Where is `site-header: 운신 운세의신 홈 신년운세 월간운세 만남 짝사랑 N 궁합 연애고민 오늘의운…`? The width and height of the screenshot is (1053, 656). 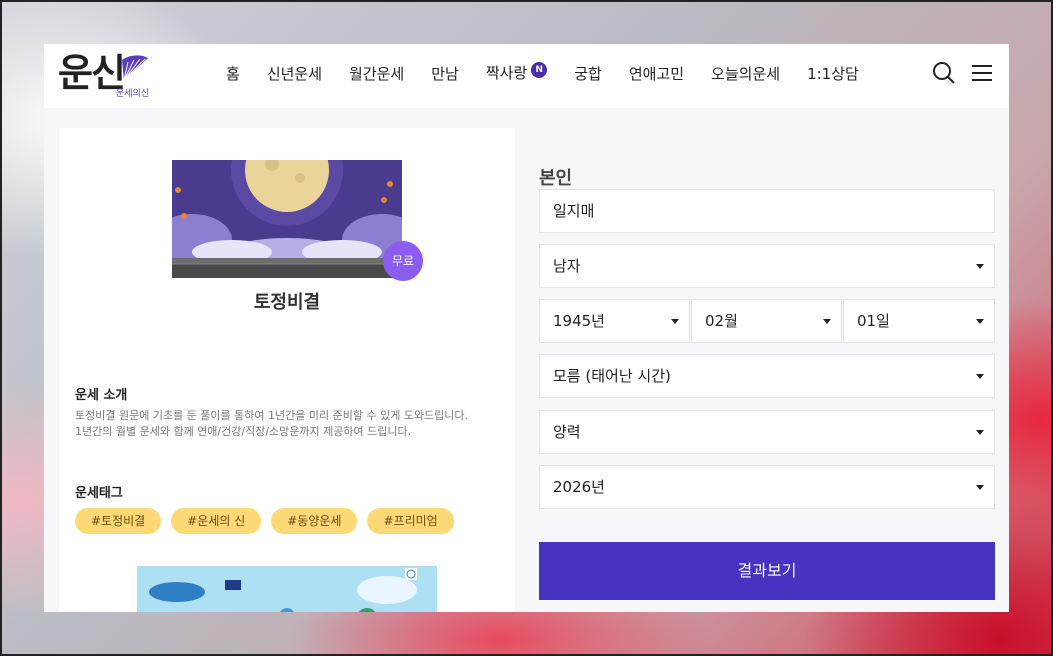
site-header: 운신 운세의신 홈 신년운세 월간운세 만남 짝사랑 N 궁합 연애고민 오늘의운… is located at coordinates (526, 76).